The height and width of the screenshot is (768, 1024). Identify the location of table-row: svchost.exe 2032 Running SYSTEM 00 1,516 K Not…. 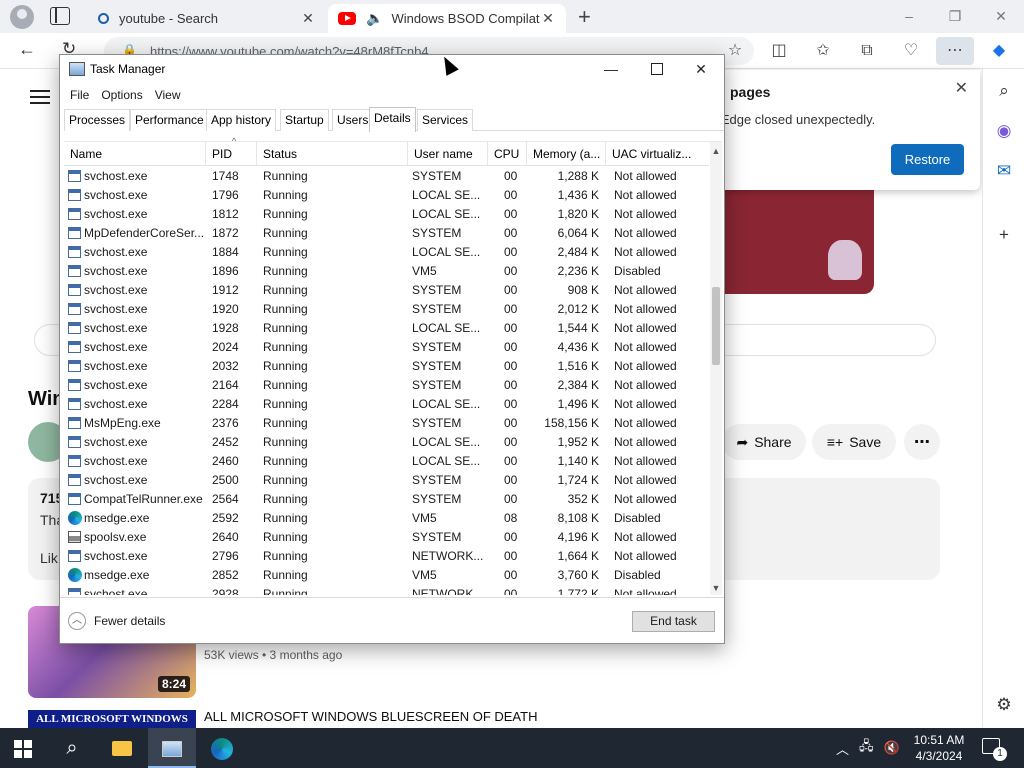
(386, 366).